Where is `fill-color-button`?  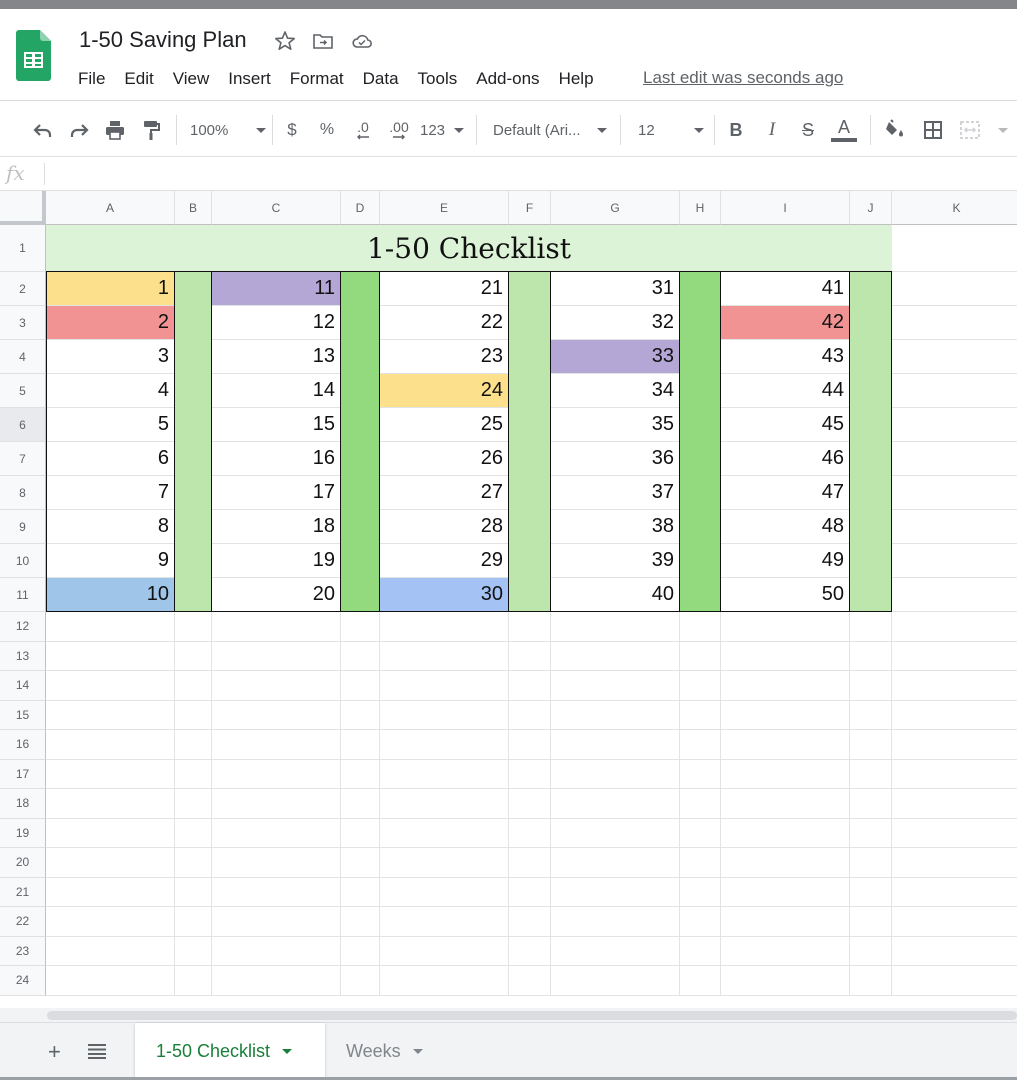 fill-color-button is located at coordinates (895, 130).